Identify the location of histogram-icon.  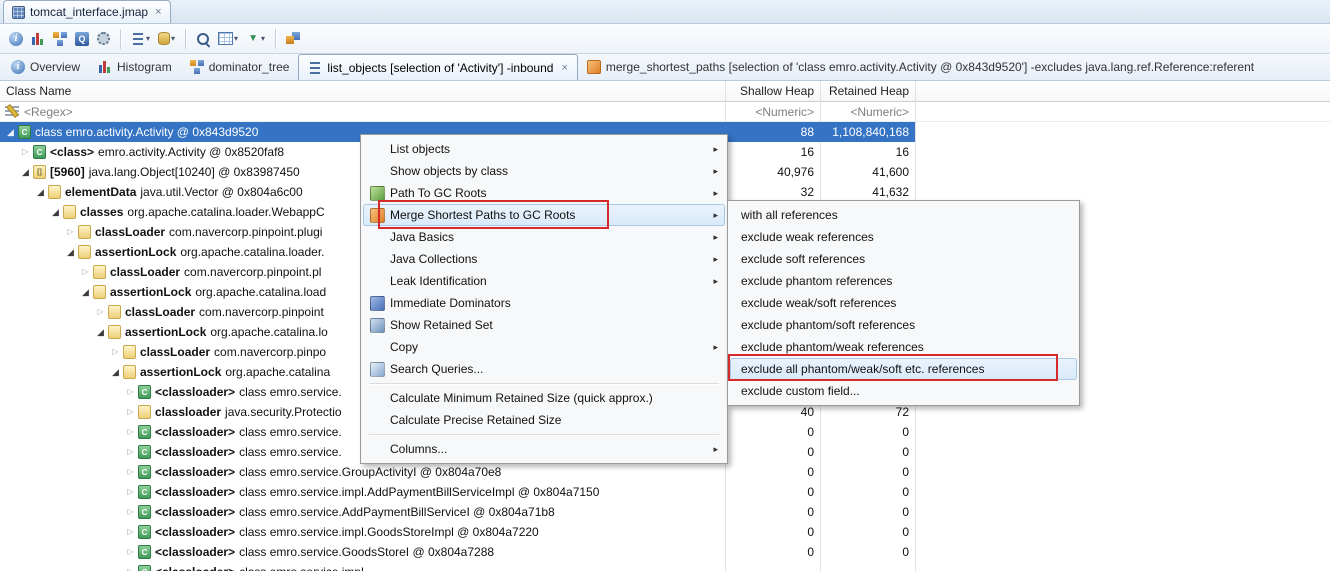
(38, 38).